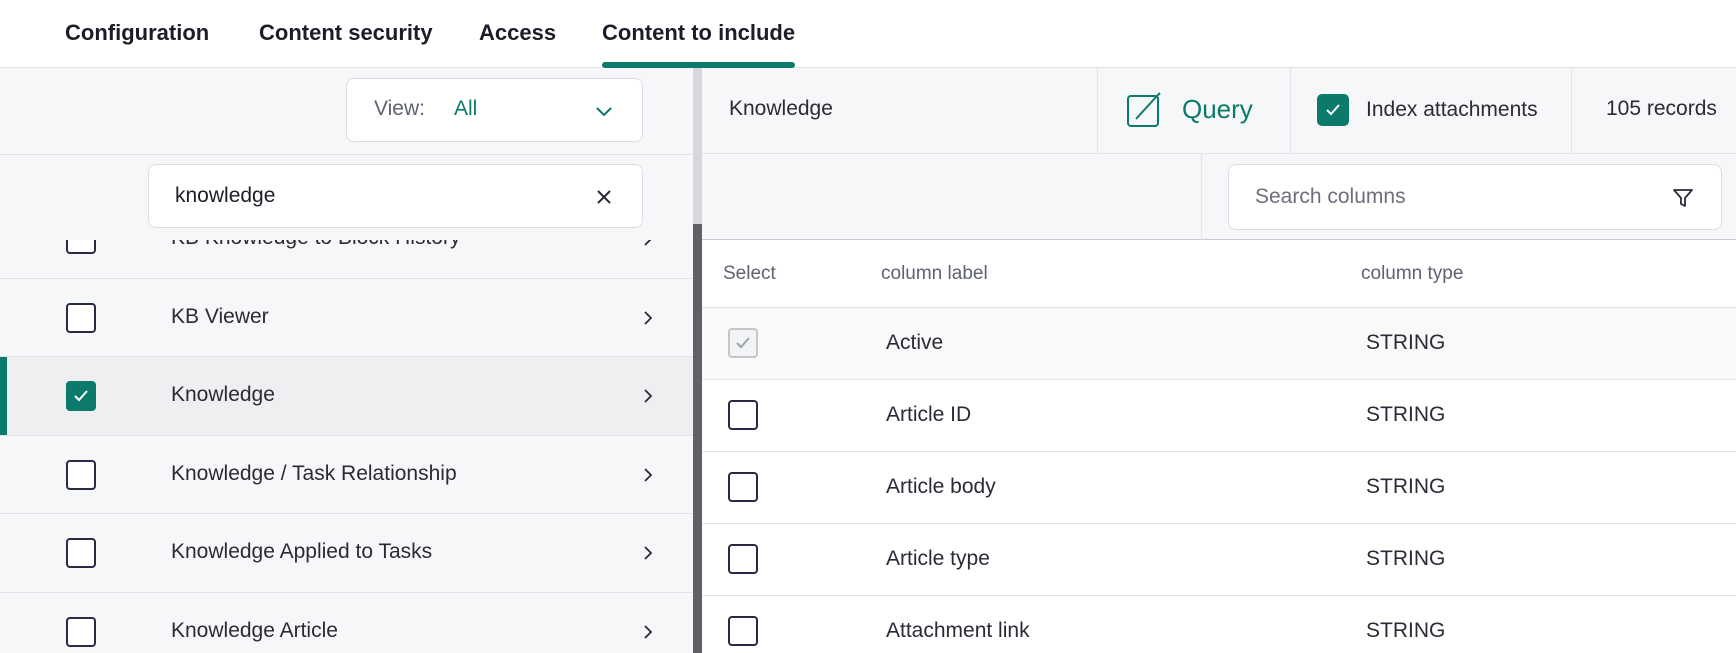 This screenshot has height=653, width=1736. Describe the element at coordinates (749, 273) in the screenshot. I see `header-select: Select` at that location.